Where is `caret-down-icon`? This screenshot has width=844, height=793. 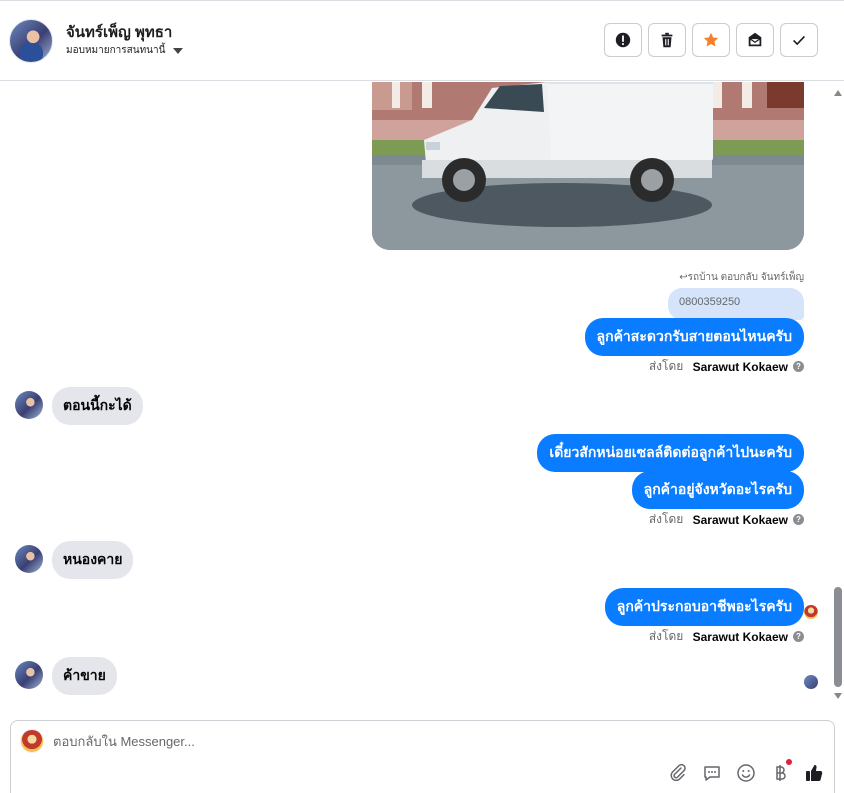
caret-down-icon is located at coordinates (178, 50).